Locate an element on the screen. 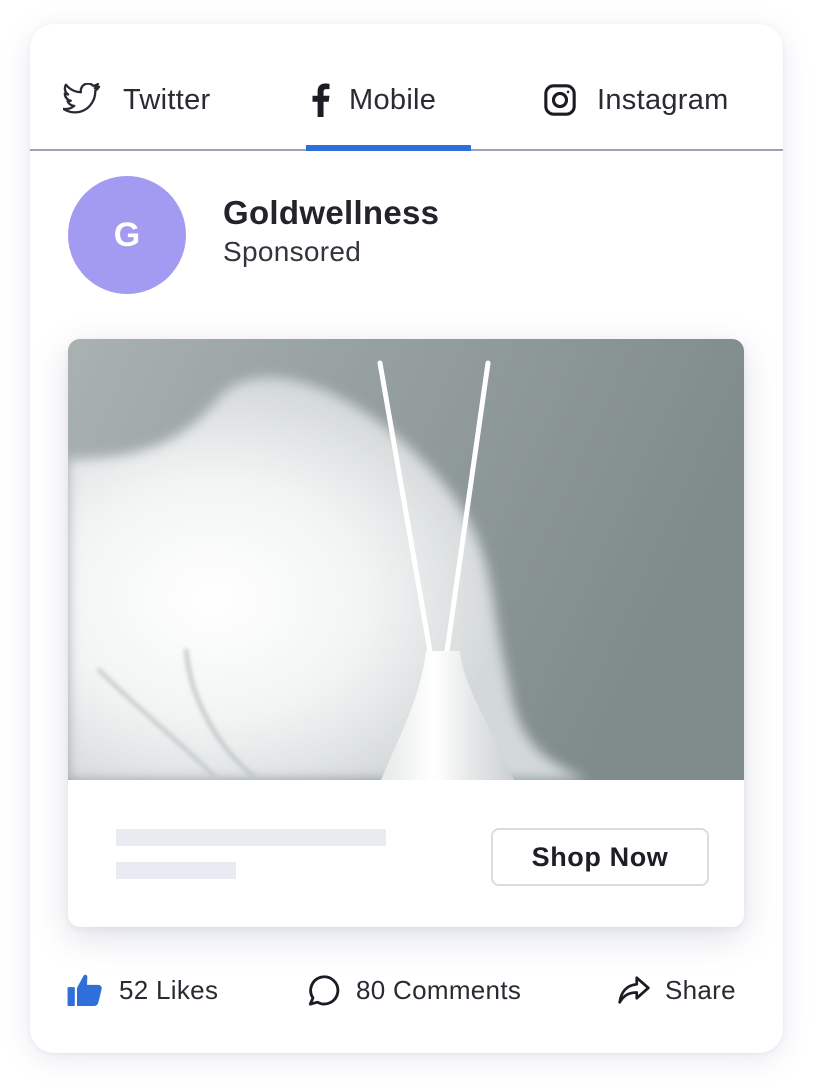 The image size is (813, 1089). tab-mobile-label: Mobile is located at coordinates (393, 99).